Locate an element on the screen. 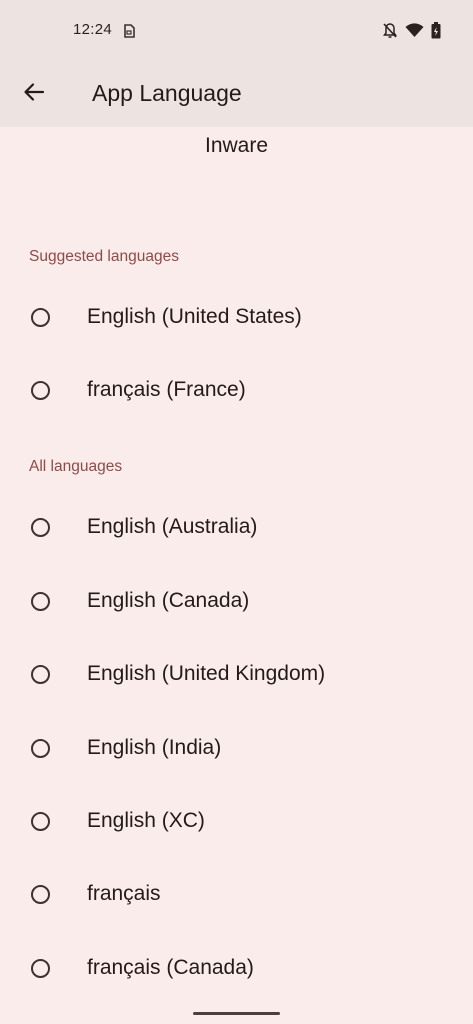  language-label: English (XC) is located at coordinates (146, 820).